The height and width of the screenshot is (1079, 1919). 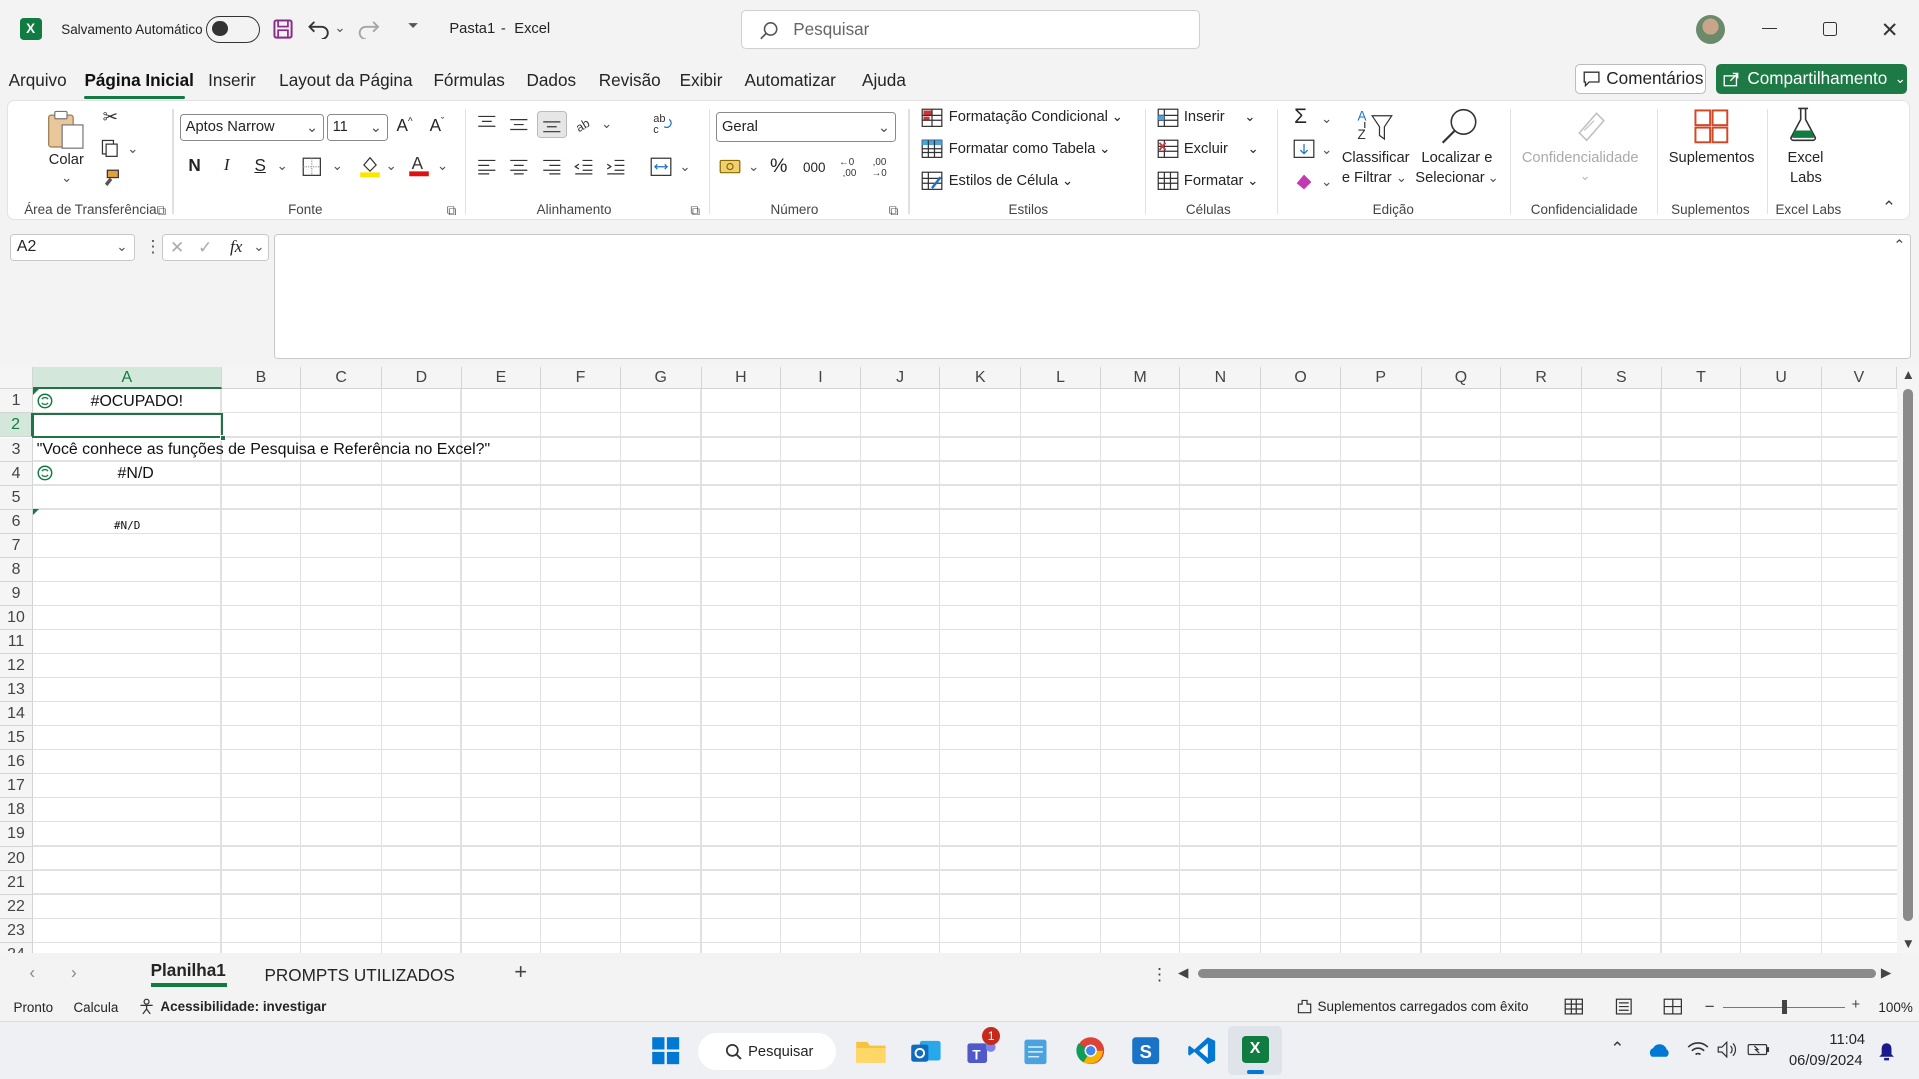 What do you see at coordinates (110, 179) in the screenshot?
I see `format-painter-icon` at bounding box center [110, 179].